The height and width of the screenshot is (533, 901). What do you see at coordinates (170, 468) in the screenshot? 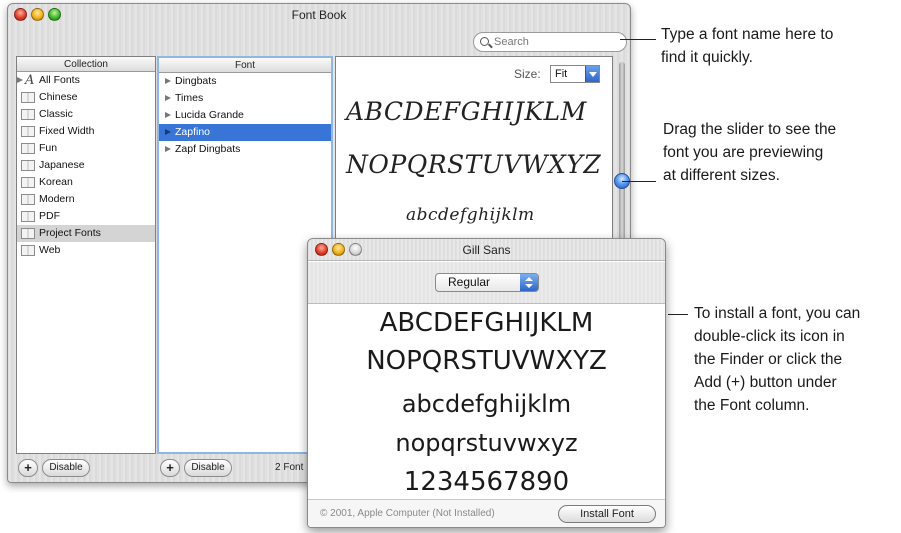
I see `add-font-button: +` at bounding box center [170, 468].